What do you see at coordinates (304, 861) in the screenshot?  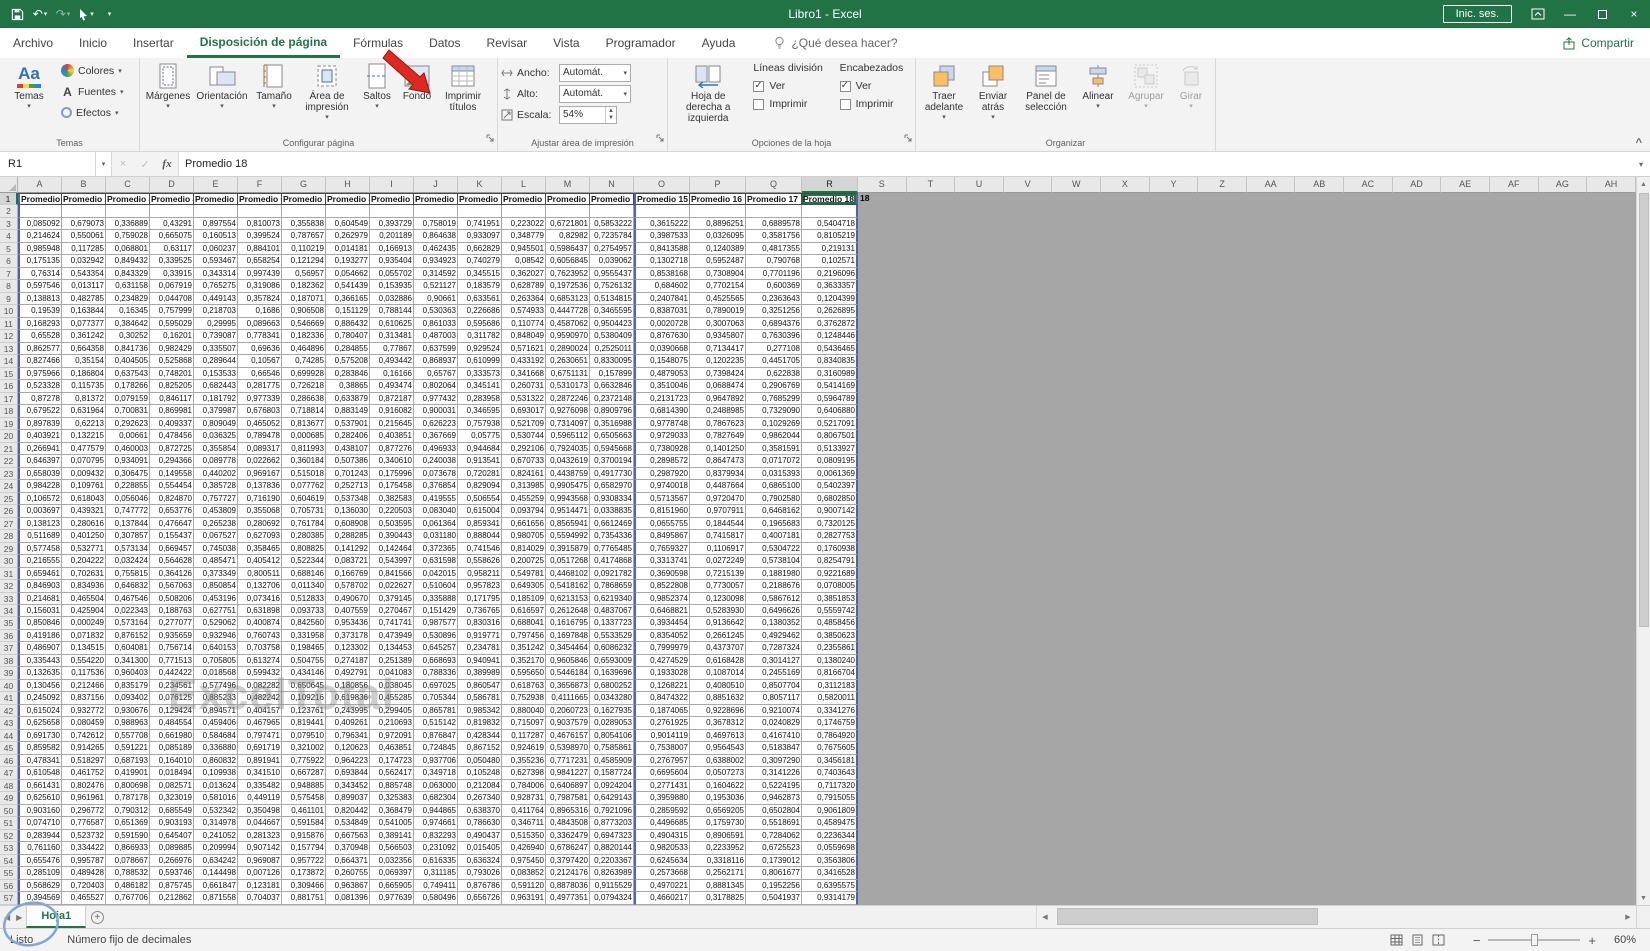 I see `cell-G54: 0,957722` at bounding box center [304, 861].